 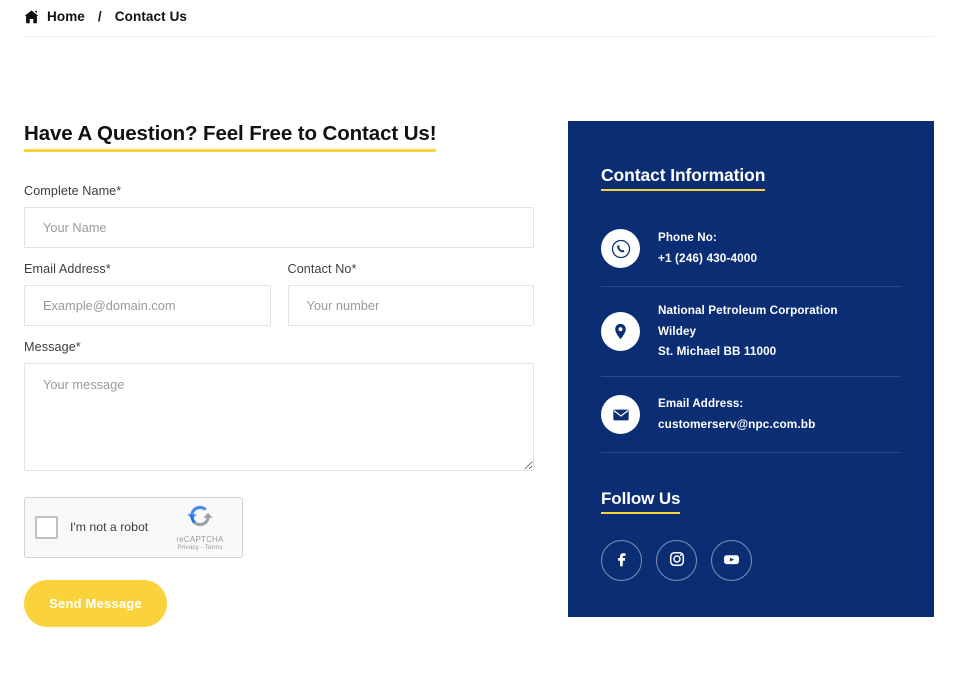 I want to click on breadcrumb-current: Contact Us, so click(x=151, y=16).